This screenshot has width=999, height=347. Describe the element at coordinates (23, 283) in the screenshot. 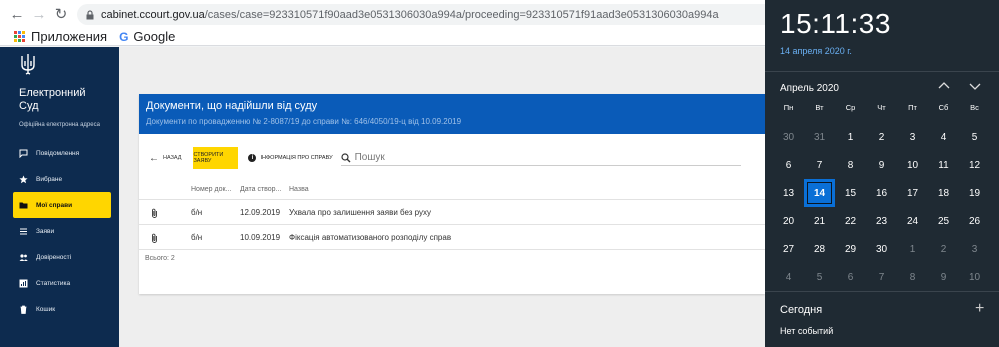

I see `chart-icon` at that location.